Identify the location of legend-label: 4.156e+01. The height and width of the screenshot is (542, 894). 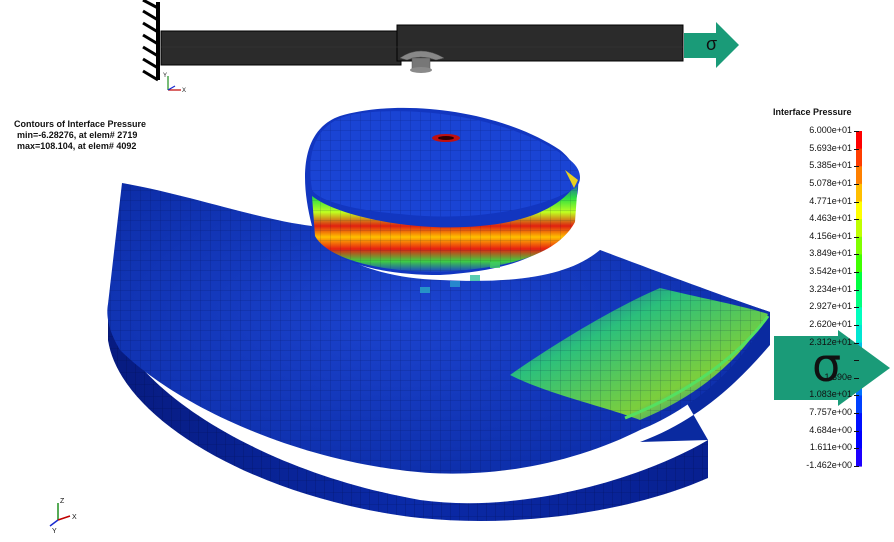
(830, 235).